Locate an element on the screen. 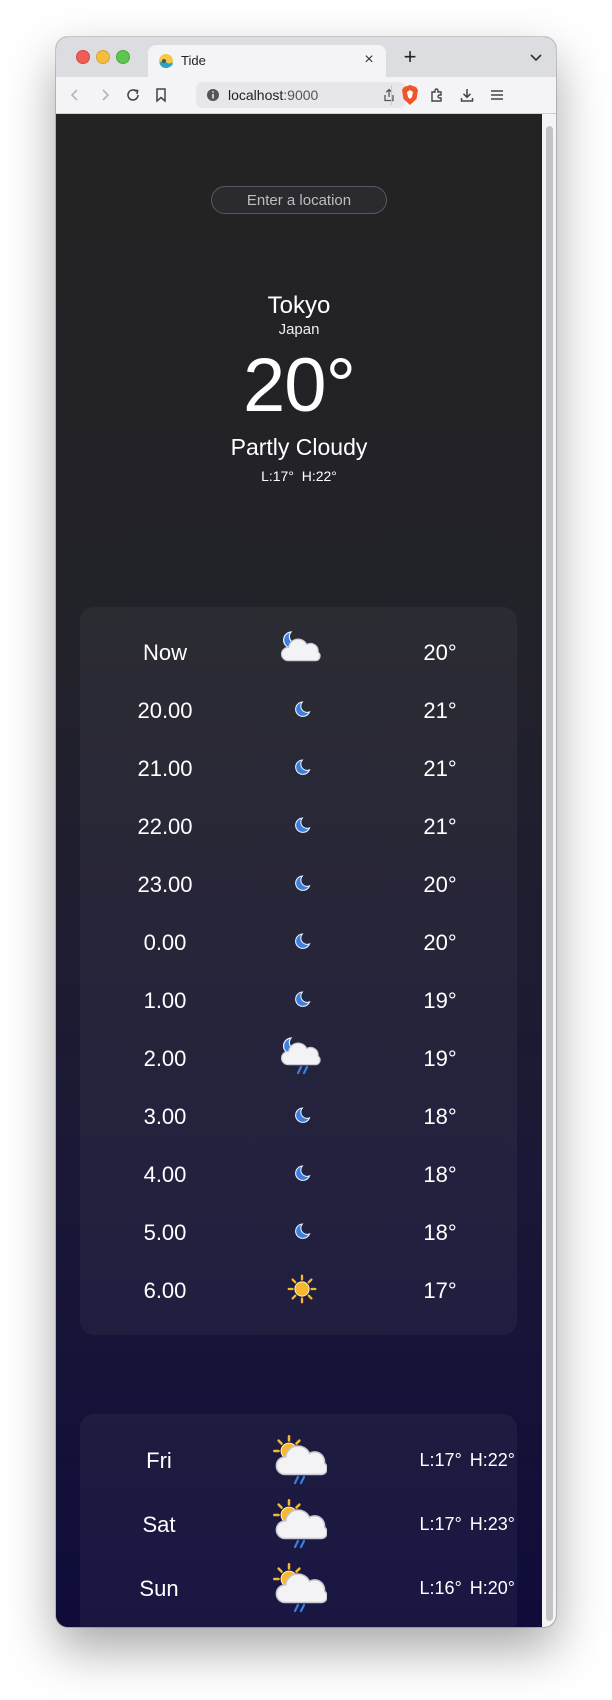 The height and width of the screenshot is (1700, 612). address-bar: localhost:9000 is located at coordinates (301, 95).